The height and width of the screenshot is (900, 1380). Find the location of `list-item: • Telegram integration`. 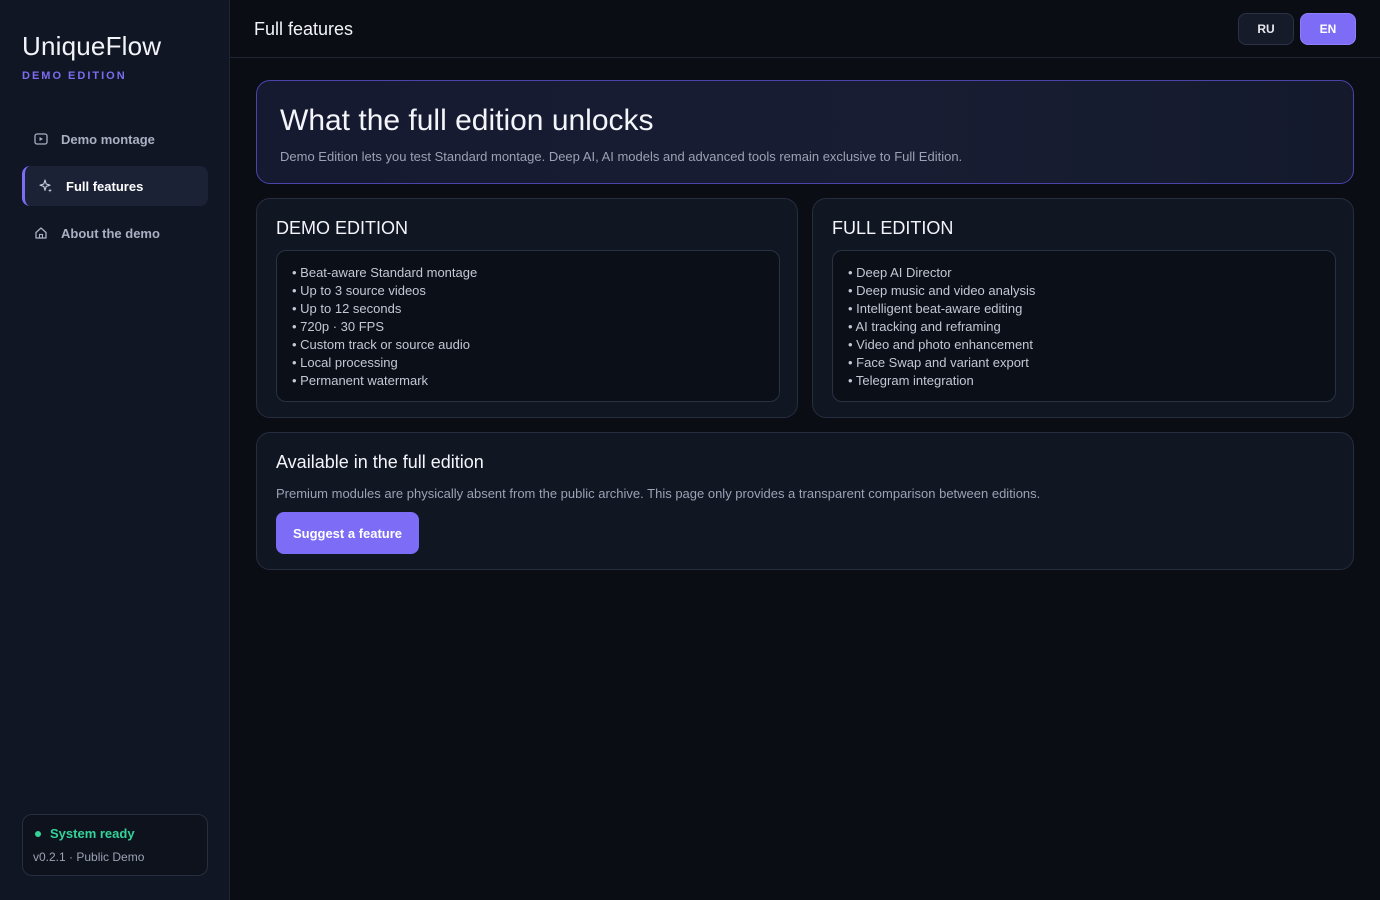

list-item: • Telegram integration is located at coordinates (911, 380).